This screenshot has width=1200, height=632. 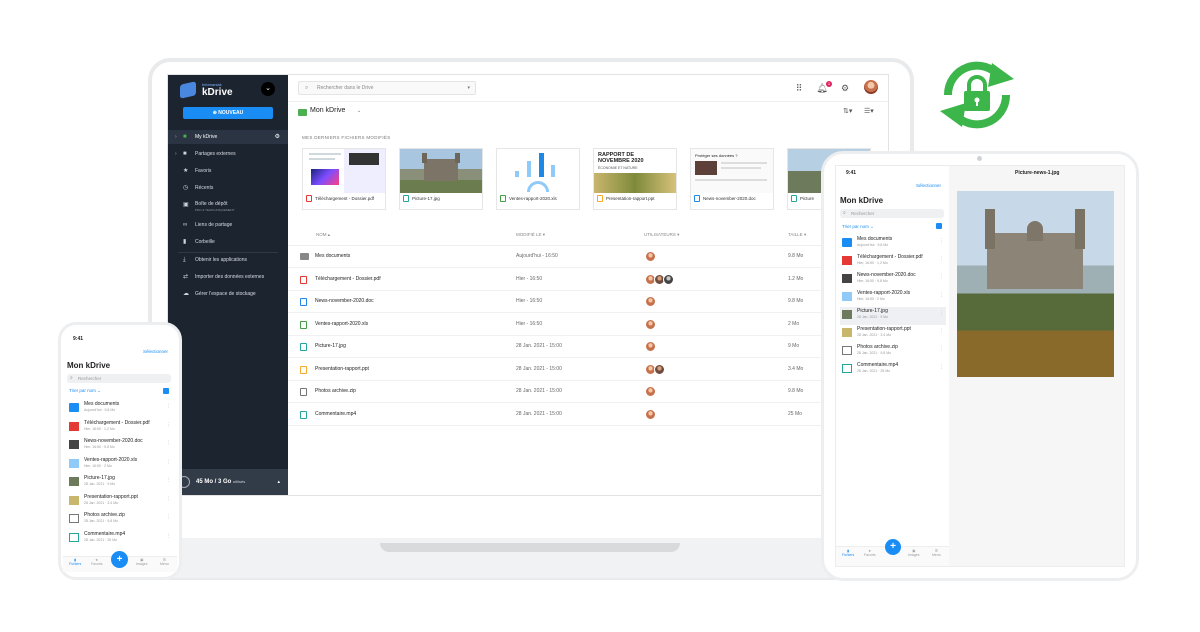 I want to click on column-header-users: UTILISATEURS ▾, so click(x=661, y=235).